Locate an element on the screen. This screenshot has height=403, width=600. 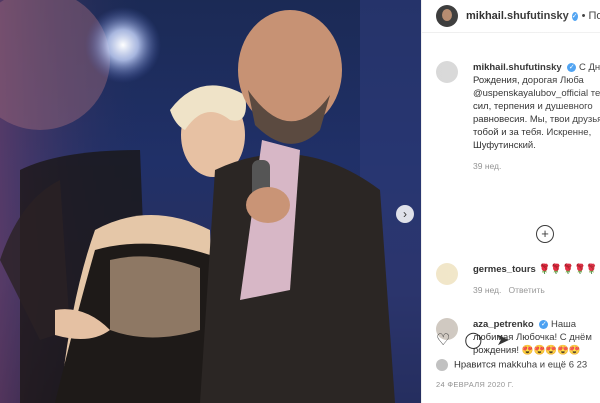
plus-icon: + is located at coordinates (545, 234).